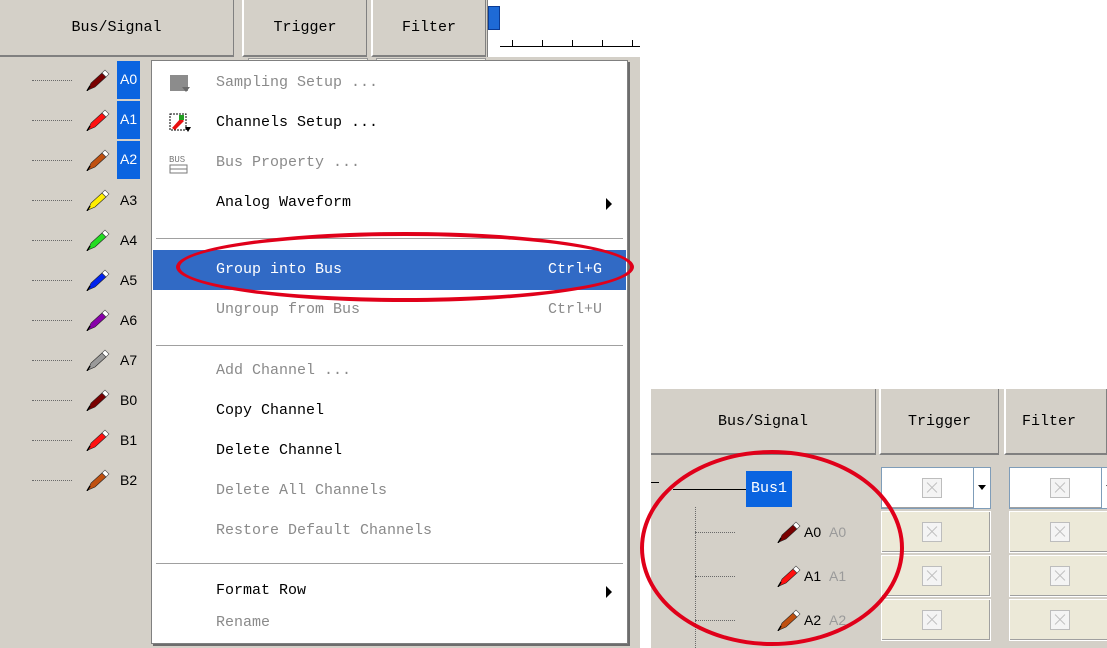  I want to click on signal-label: B0, so click(128, 400).